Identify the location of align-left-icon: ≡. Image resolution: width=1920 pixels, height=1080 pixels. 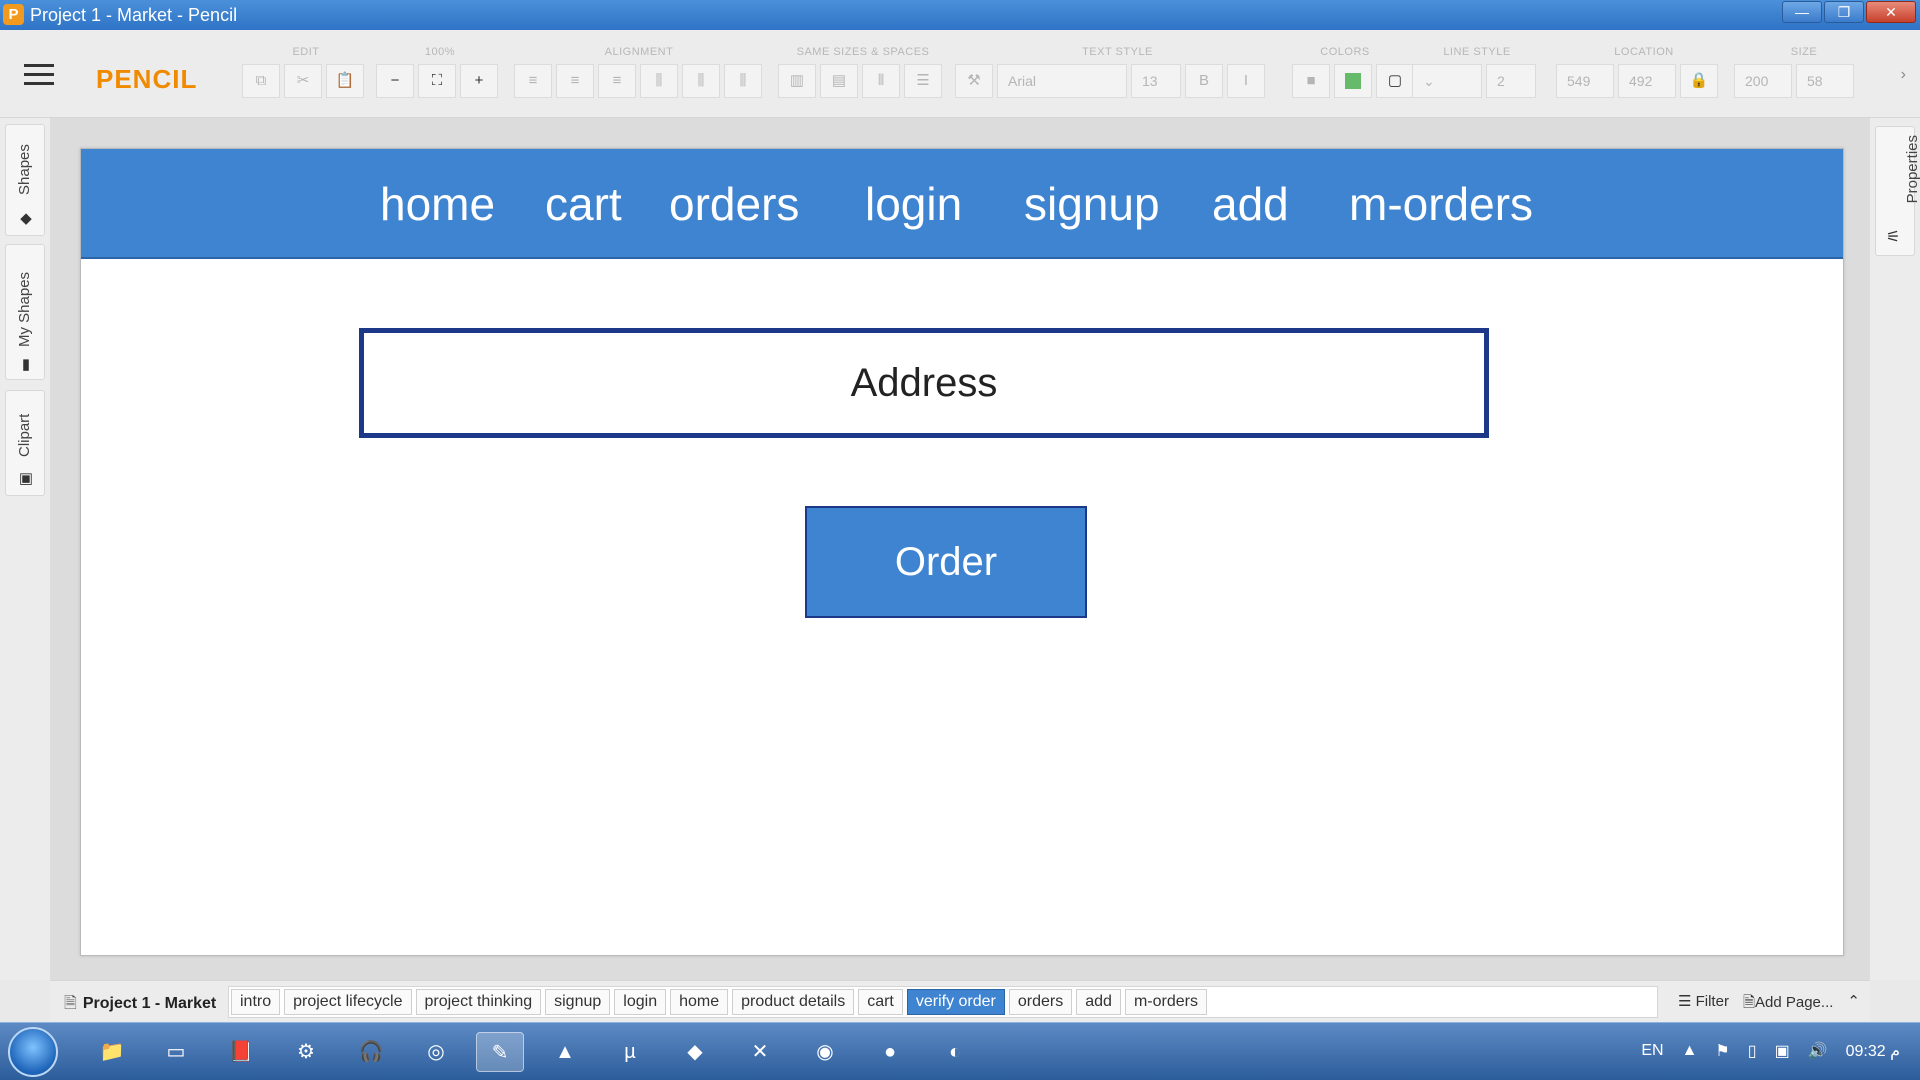
(533, 81).